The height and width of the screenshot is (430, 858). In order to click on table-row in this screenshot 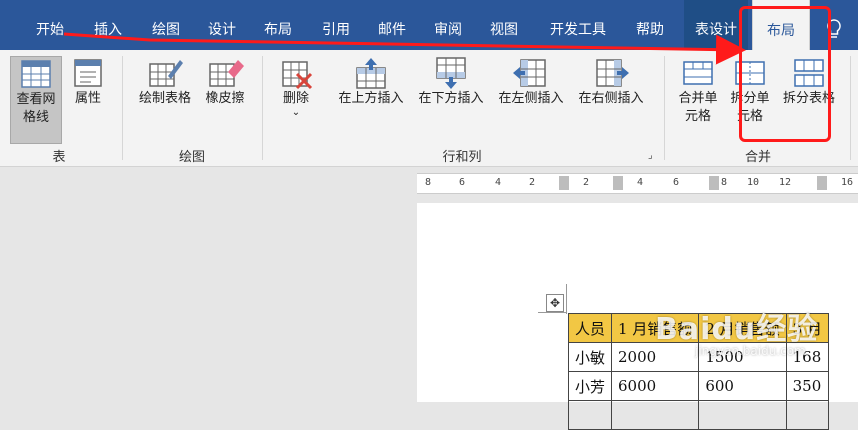, I will do `click(698, 415)`.